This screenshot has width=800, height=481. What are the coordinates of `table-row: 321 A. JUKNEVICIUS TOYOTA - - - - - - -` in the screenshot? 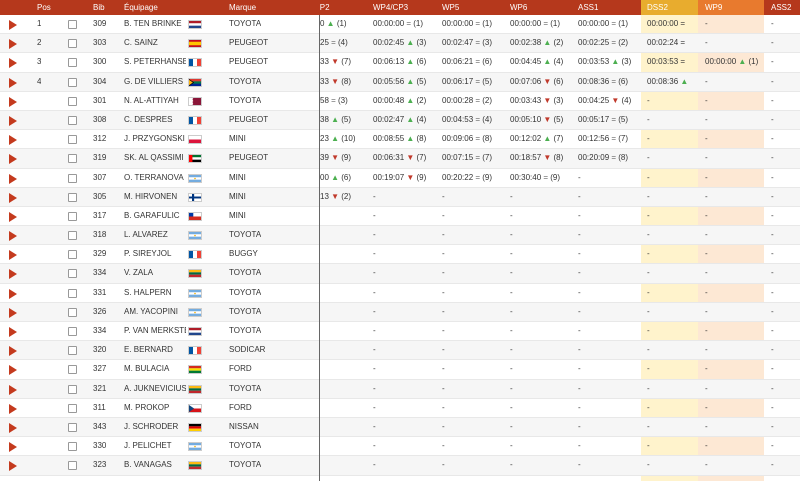 It's located at (400, 389).